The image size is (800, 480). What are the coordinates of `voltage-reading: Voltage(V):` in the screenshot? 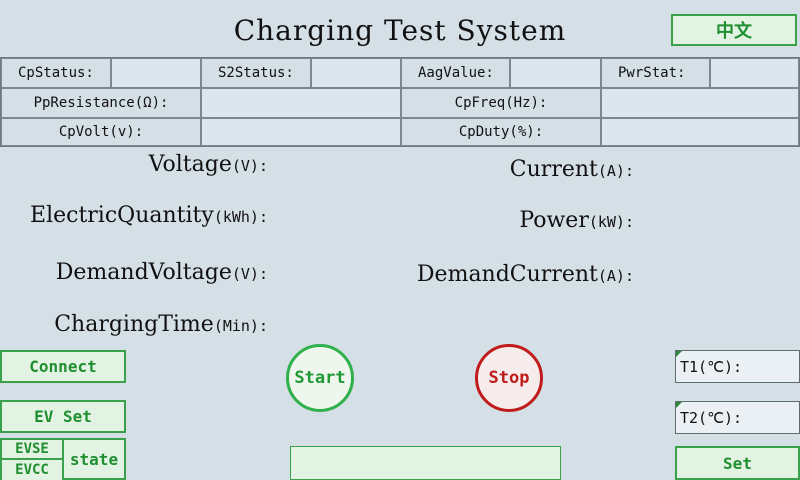 It's located at (208, 164).